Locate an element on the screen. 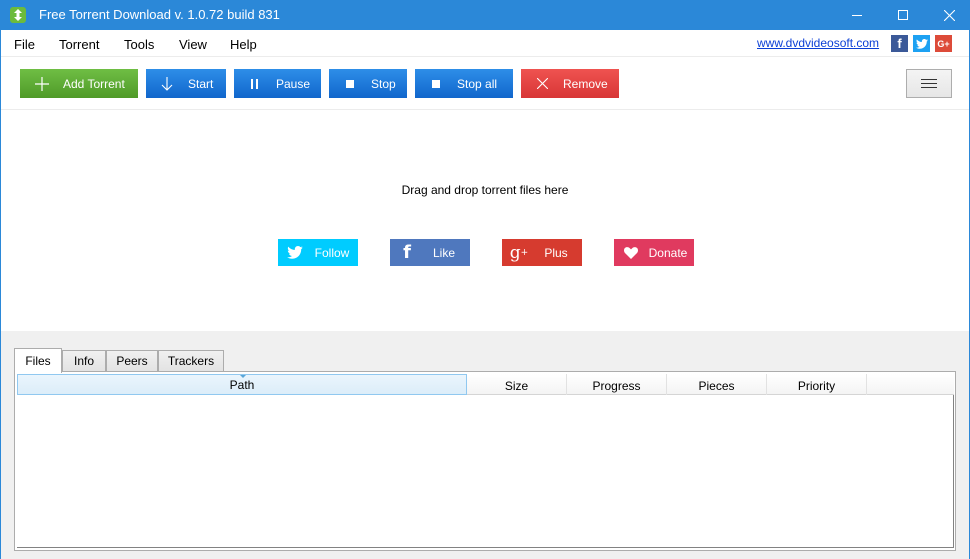  add-torrent-button: Add Torrent is located at coordinates (79, 83).